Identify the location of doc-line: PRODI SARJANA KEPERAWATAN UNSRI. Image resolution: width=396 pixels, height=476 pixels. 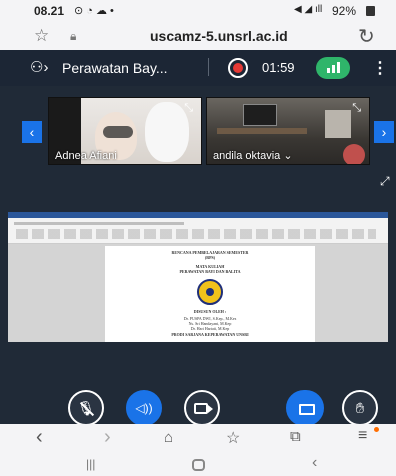
(210, 334).